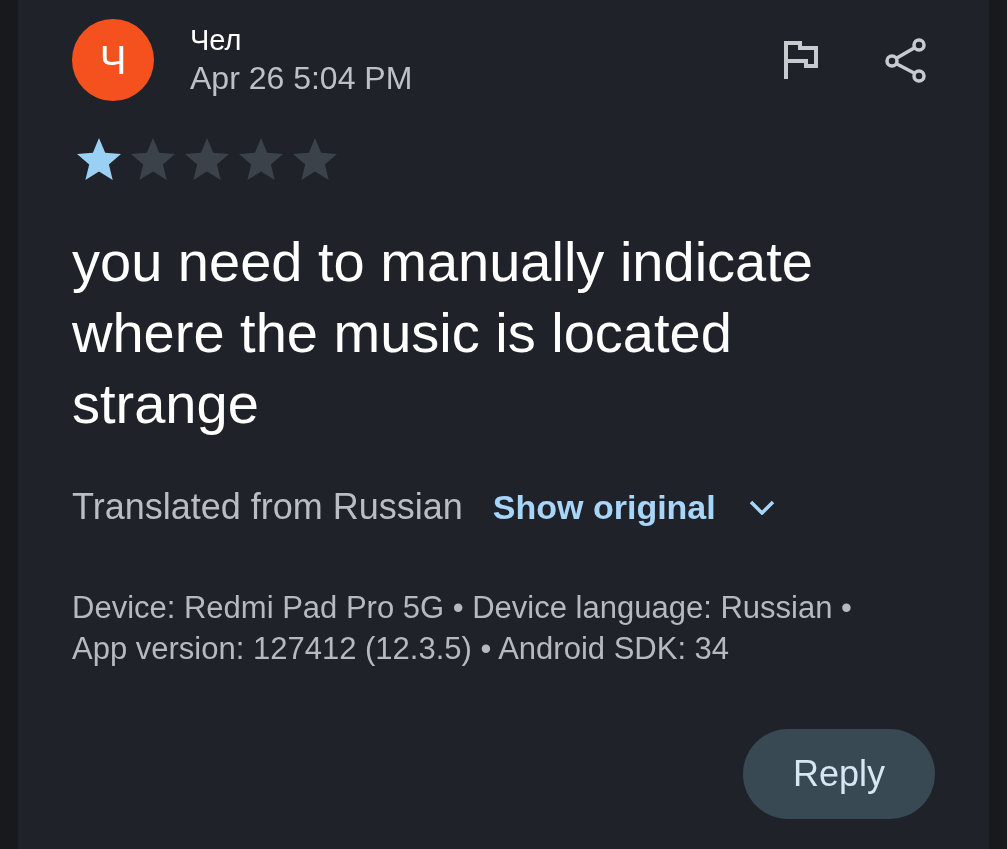 This screenshot has height=849, width=1007. Describe the element at coordinates (301, 78) in the screenshot. I see `review-date: Apr 26 5:04 PM` at that location.